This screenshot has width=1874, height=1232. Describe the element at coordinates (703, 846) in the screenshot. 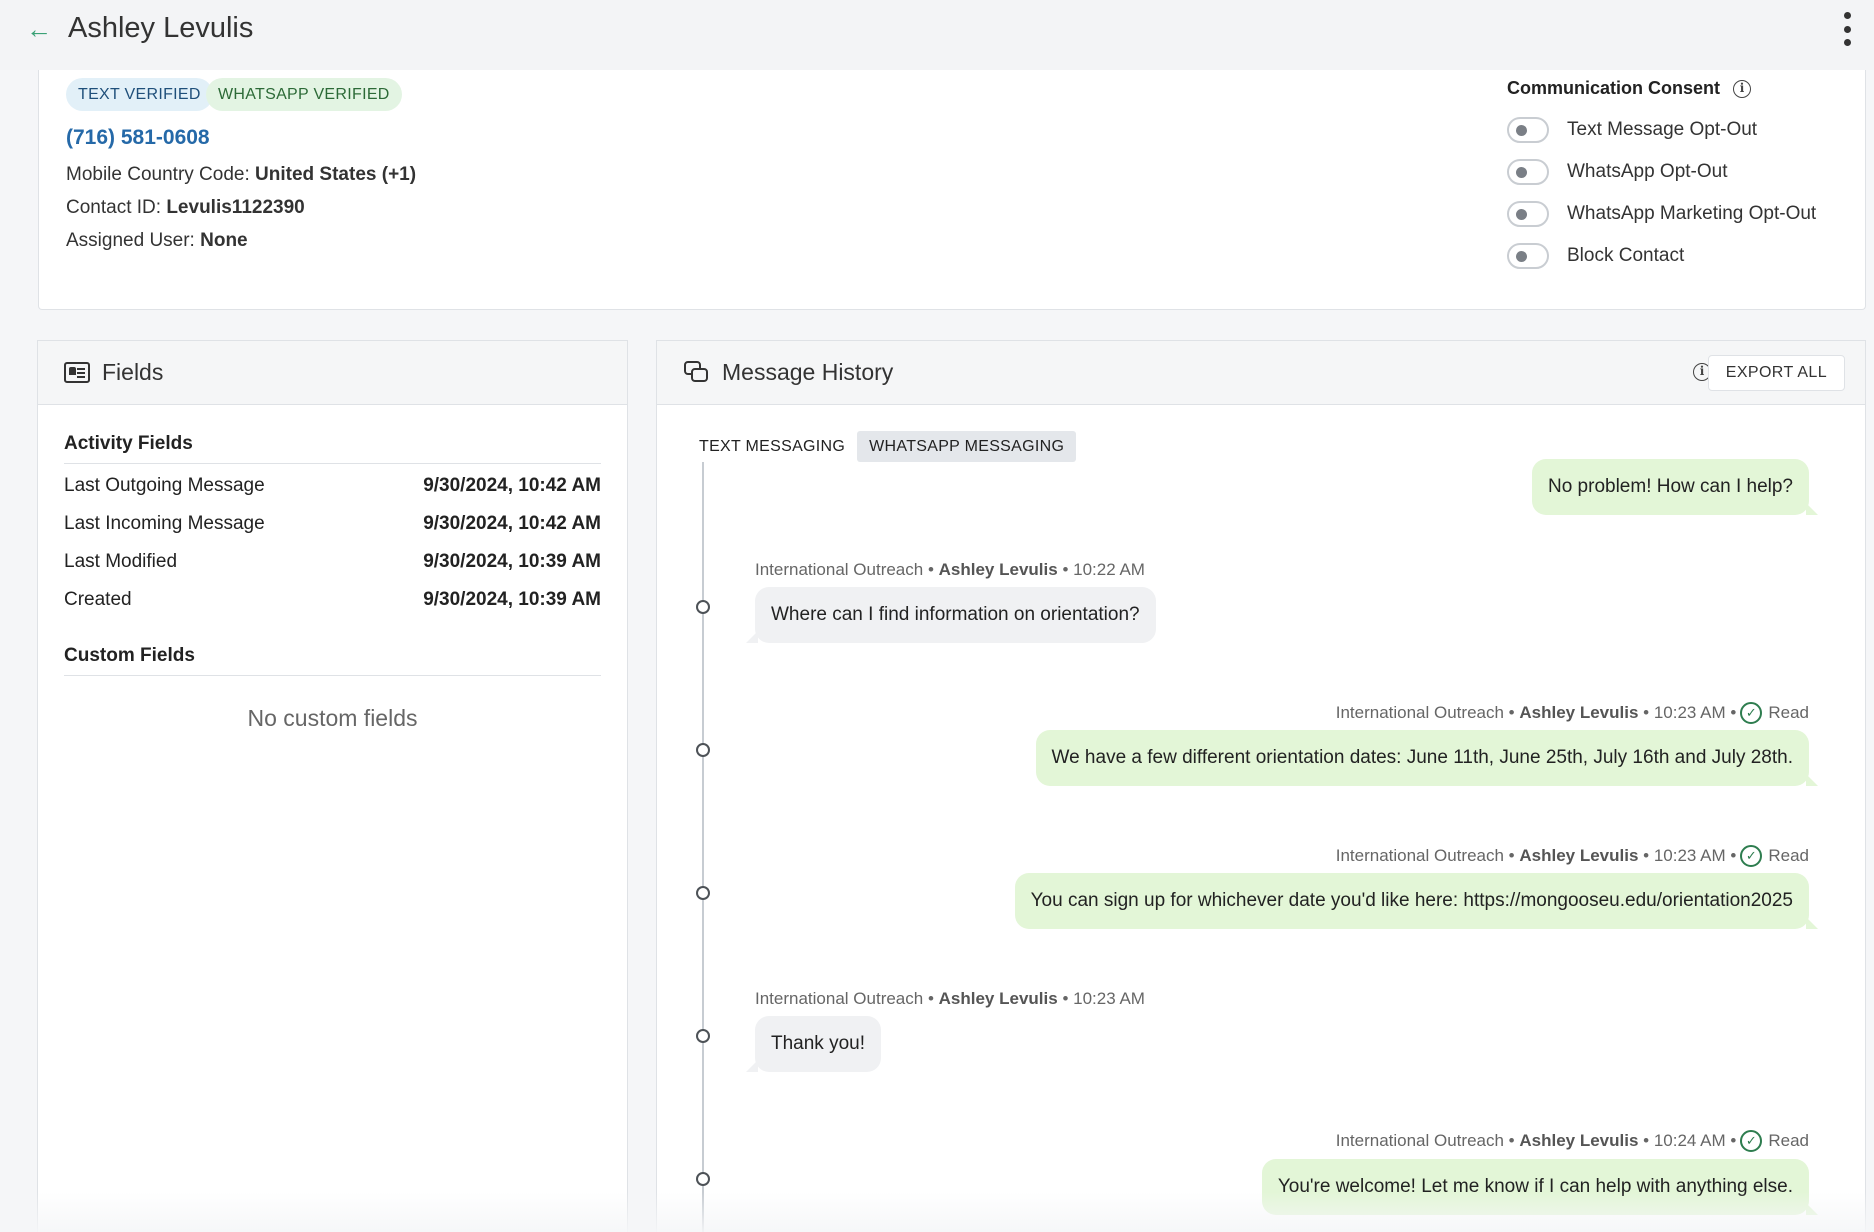

I see `timeline-line` at that location.